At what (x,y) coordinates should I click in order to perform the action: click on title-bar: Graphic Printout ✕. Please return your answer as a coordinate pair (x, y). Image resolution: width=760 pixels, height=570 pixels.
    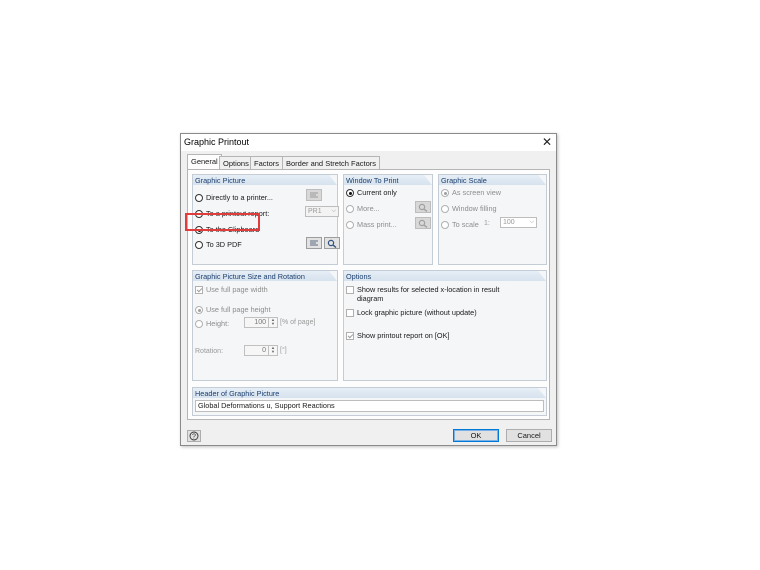
    Looking at the image, I should click on (368, 142).